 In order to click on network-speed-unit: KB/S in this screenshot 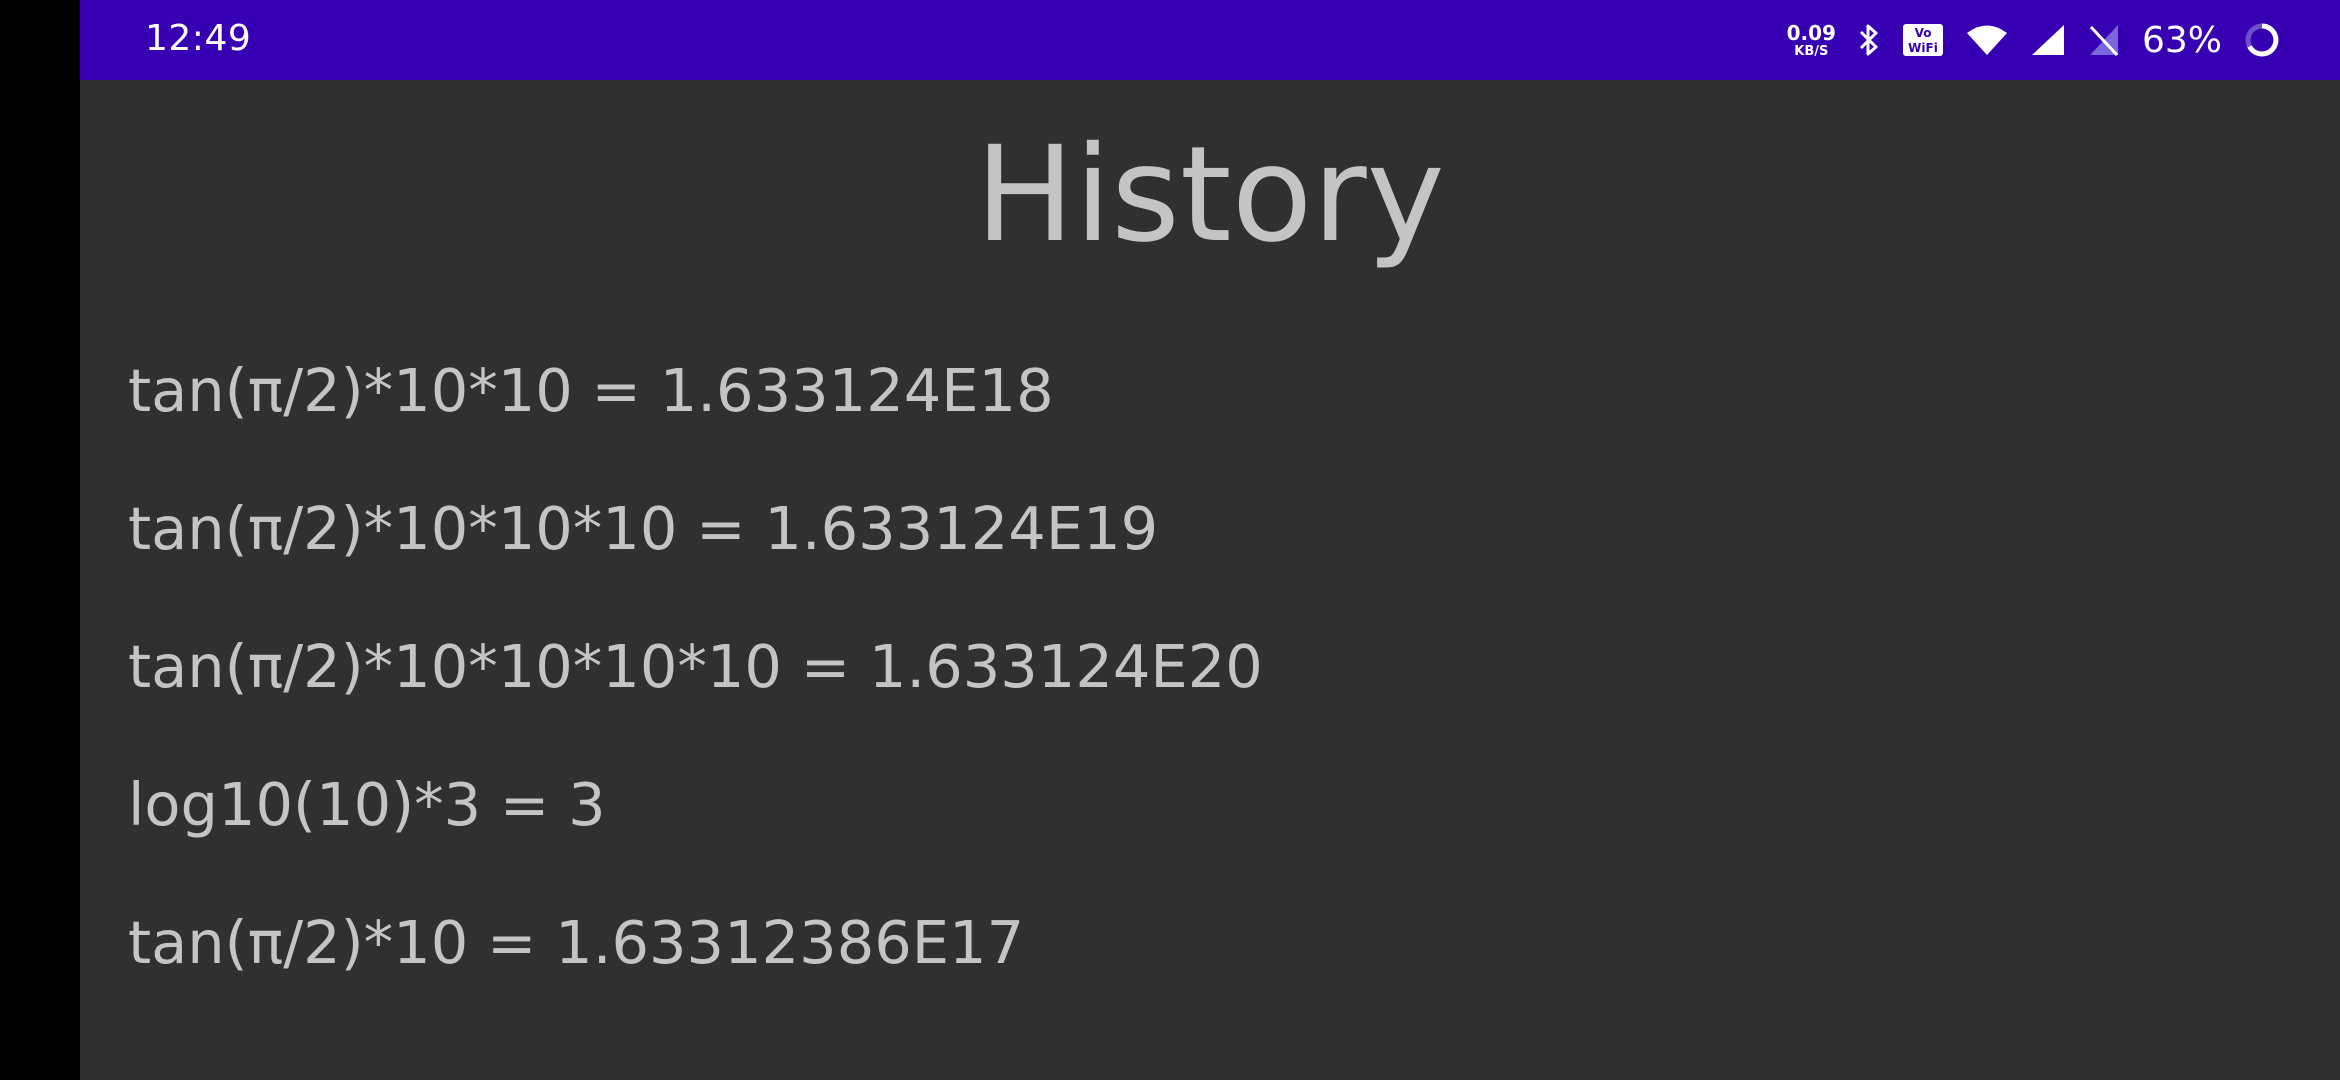, I will do `click(1811, 51)`.